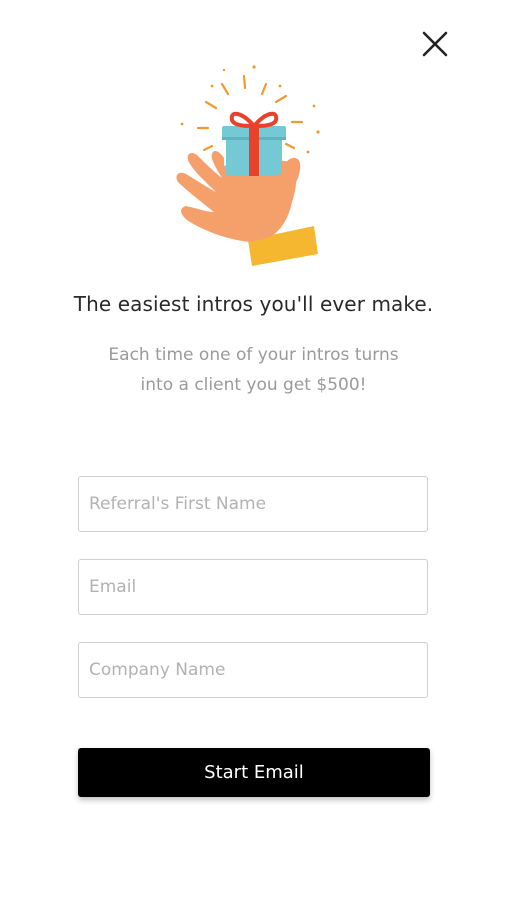 The height and width of the screenshot is (900, 507). Describe the element at coordinates (248, 165) in the screenshot. I see `hand-holding-gift-icon` at that location.